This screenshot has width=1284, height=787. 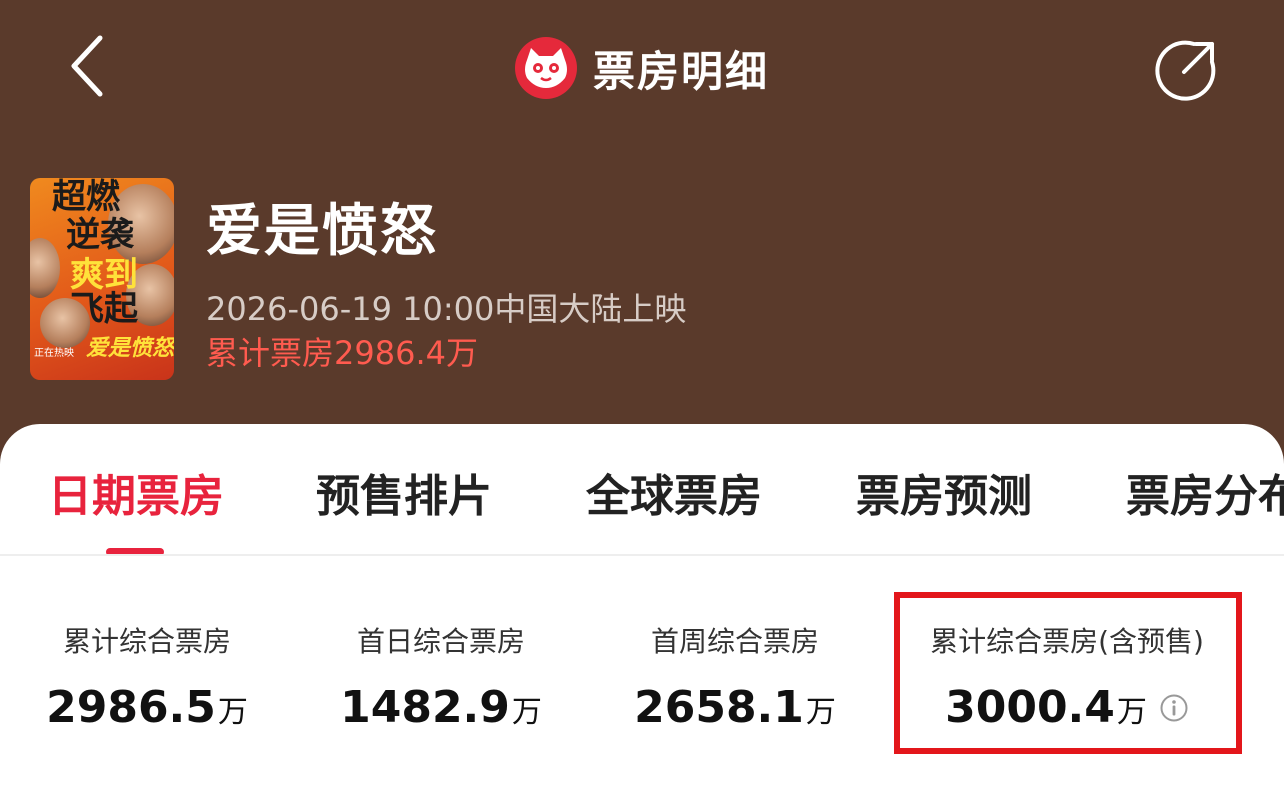 I want to click on tab-box-office-distribution: 票房分布, so click(x=1205, y=492).